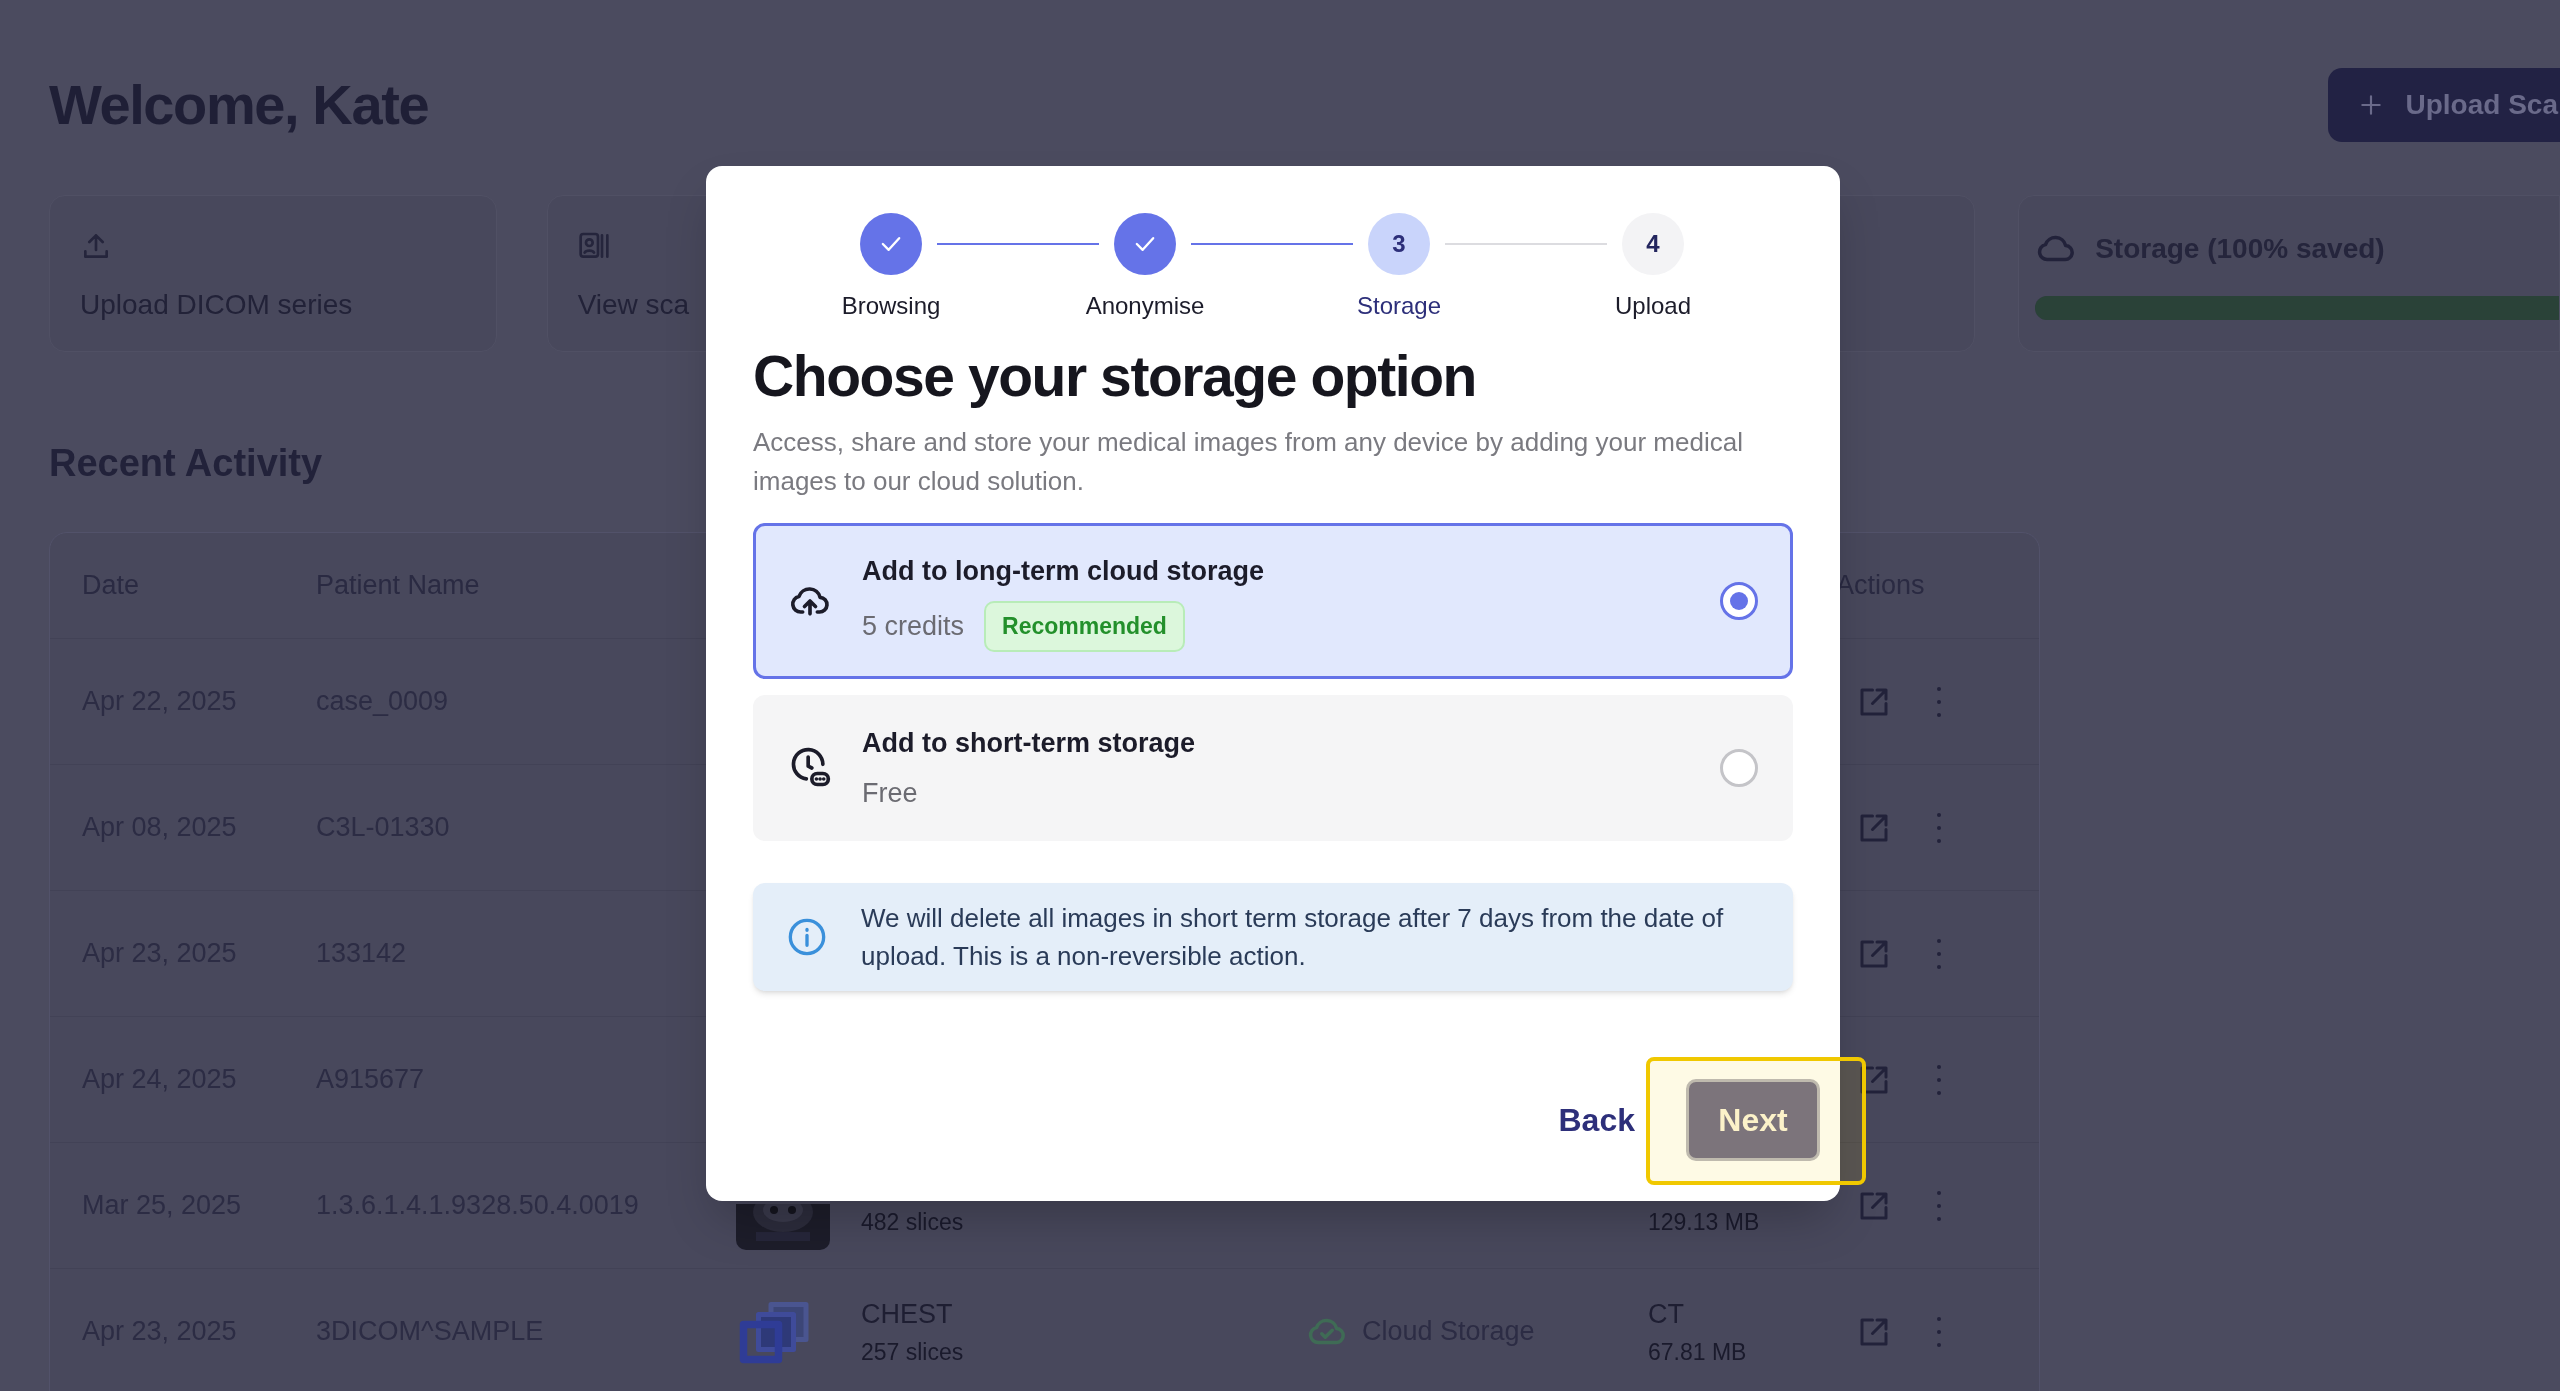 The image size is (2560, 1391). I want to click on storage-option: Add to short-term storage Free, so click(1273, 768).